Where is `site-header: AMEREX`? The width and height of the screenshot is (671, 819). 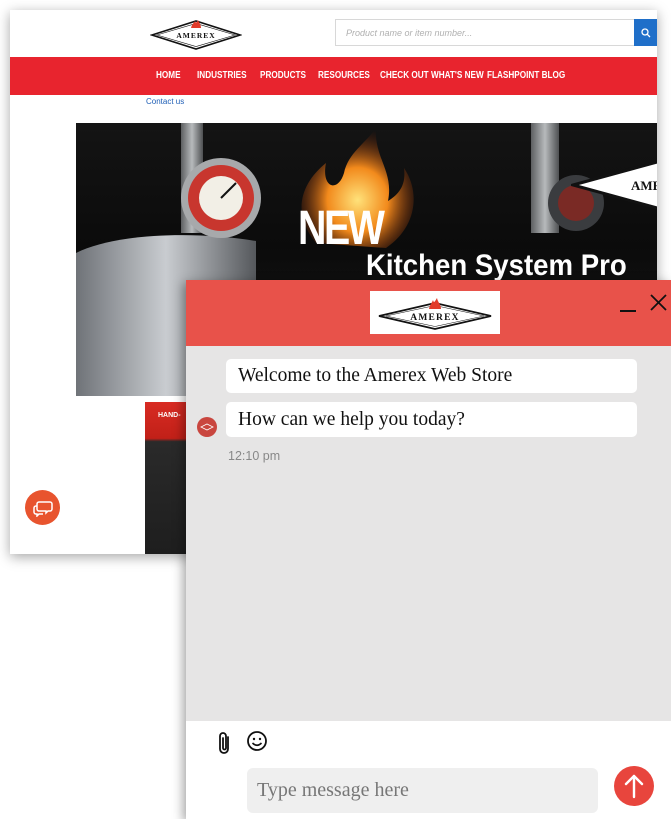
site-header: AMEREX is located at coordinates (333, 33).